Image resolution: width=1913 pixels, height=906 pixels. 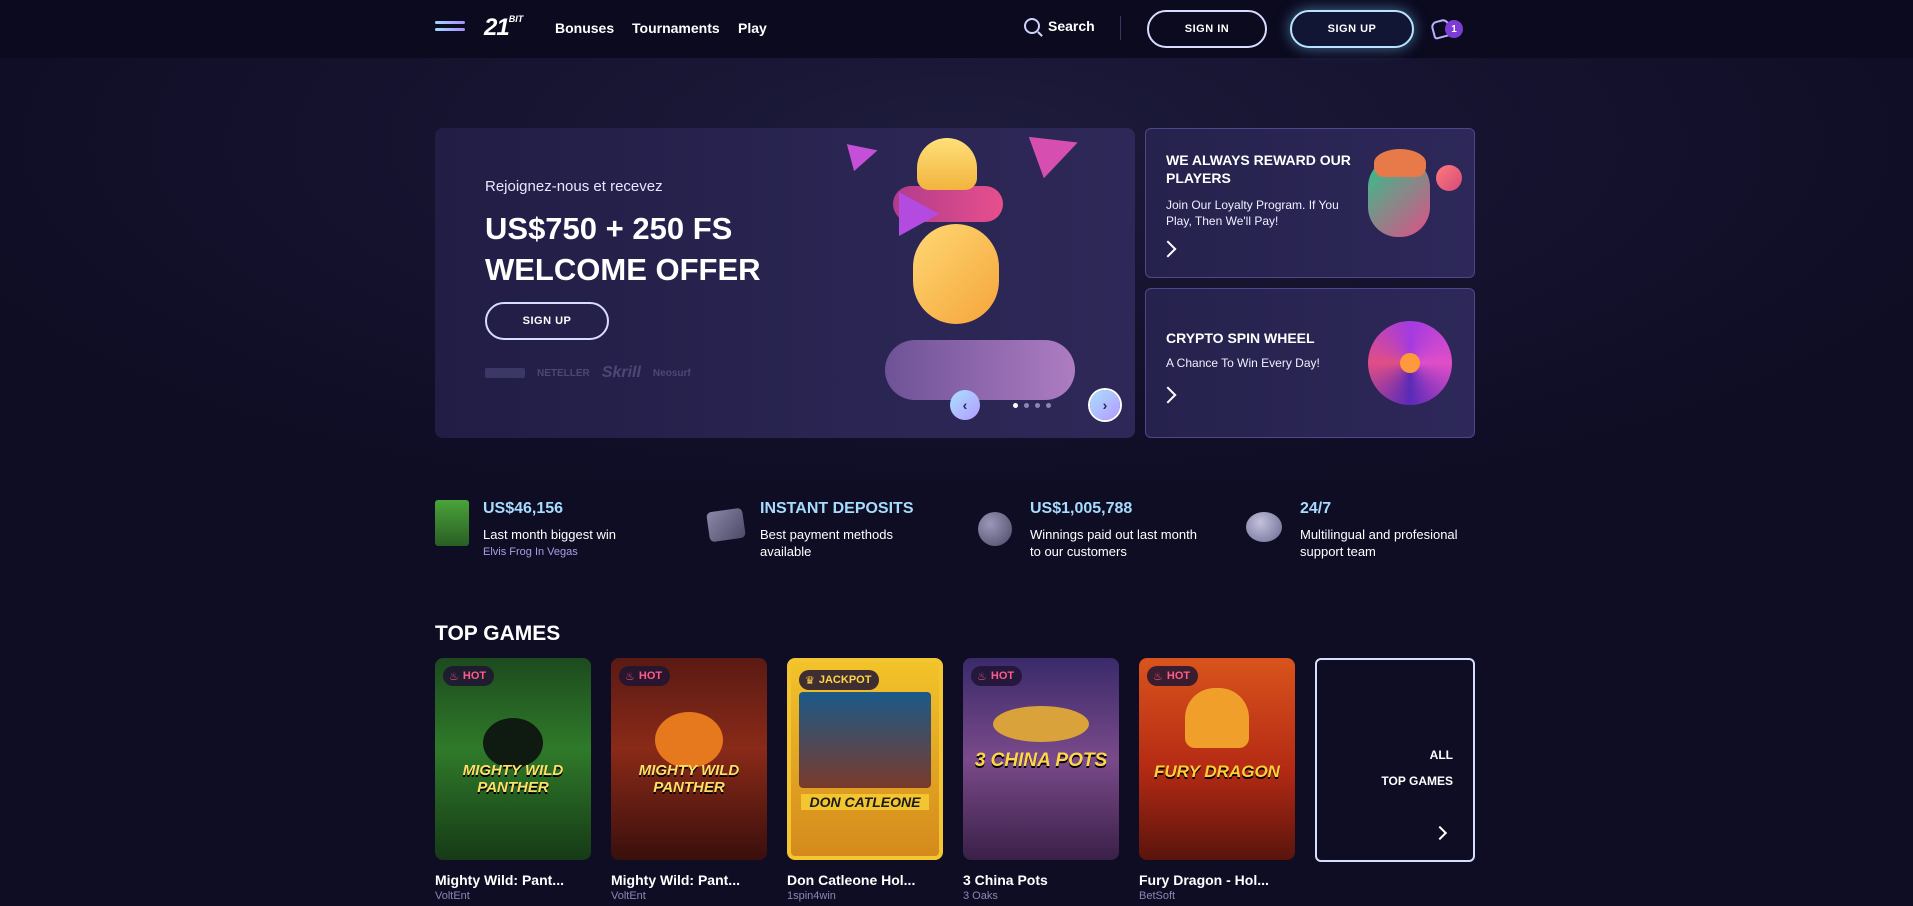 What do you see at coordinates (689, 740) in the screenshot?
I see `pumpkin-artwork` at bounding box center [689, 740].